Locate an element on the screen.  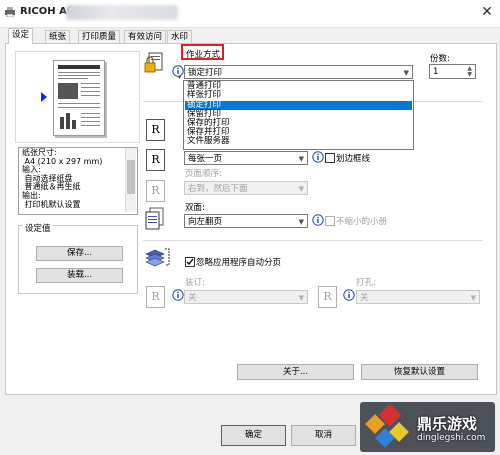
pages-per-sheet-value: 每张一页 is located at coordinates (205, 159).